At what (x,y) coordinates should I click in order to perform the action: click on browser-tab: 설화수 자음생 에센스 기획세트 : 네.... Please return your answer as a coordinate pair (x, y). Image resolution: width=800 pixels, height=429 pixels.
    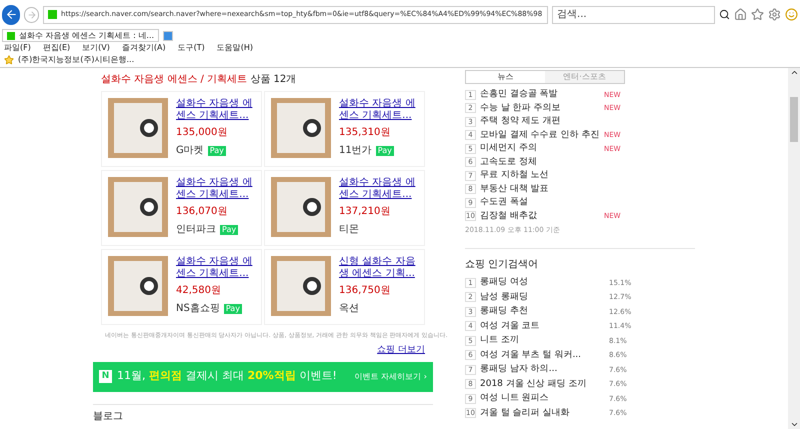
    Looking at the image, I should click on (81, 35).